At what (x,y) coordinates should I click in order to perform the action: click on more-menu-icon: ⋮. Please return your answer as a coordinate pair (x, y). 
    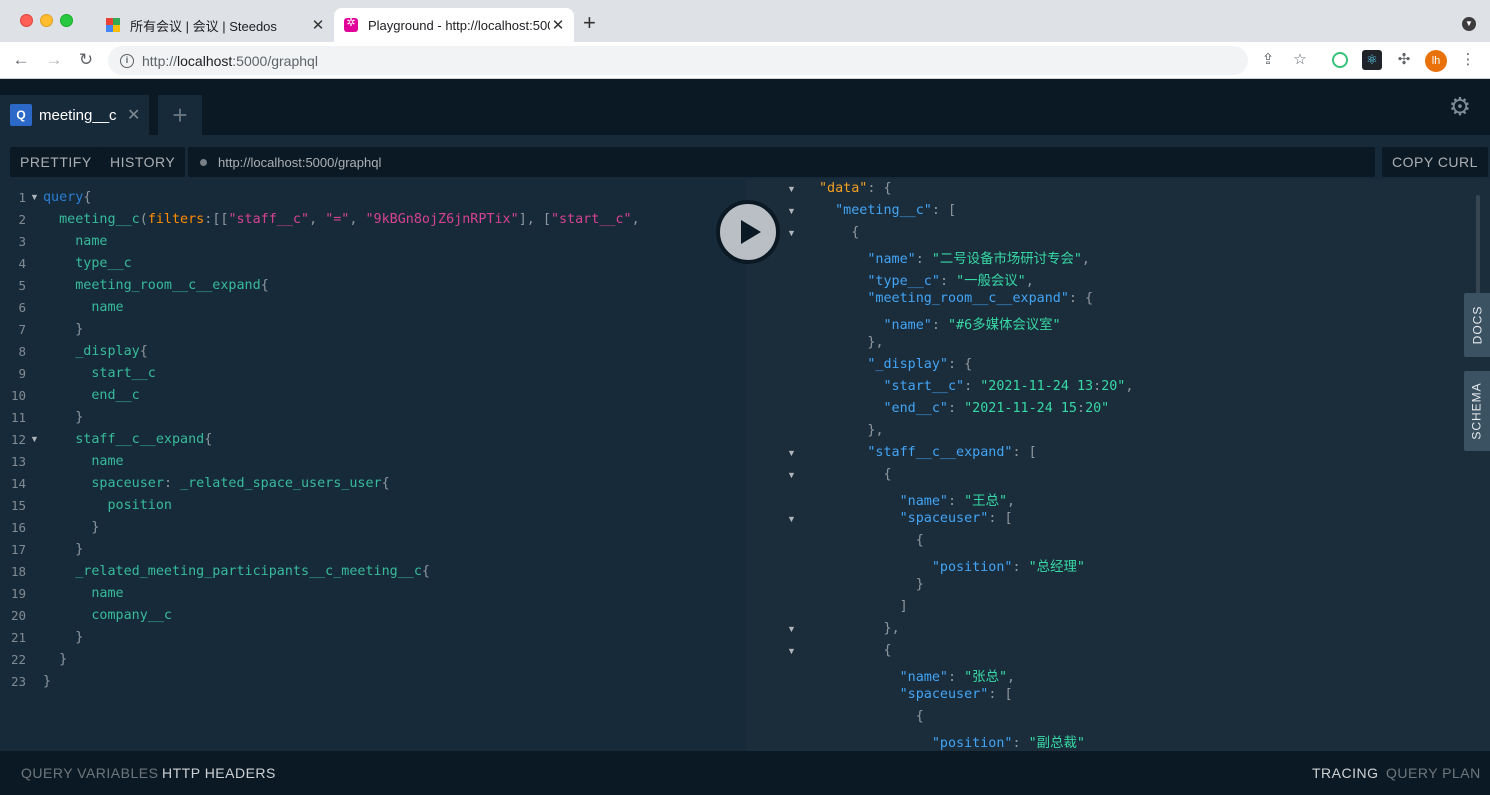
    Looking at the image, I should click on (1468, 60).